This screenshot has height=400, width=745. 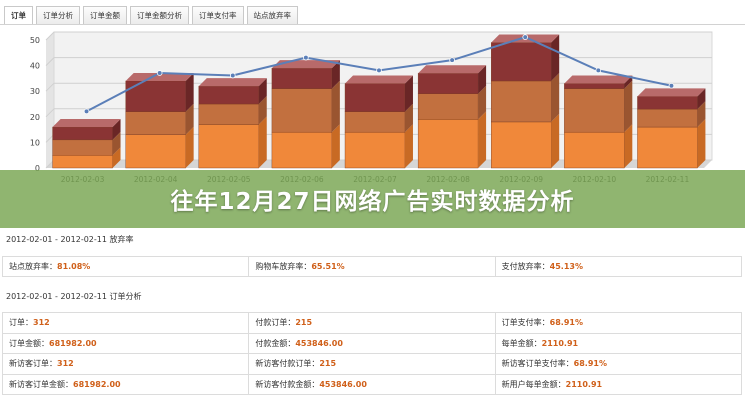 What do you see at coordinates (35, 142) in the screenshot?
I see `y-tick-label: 10` at bounding box center [35, 142].